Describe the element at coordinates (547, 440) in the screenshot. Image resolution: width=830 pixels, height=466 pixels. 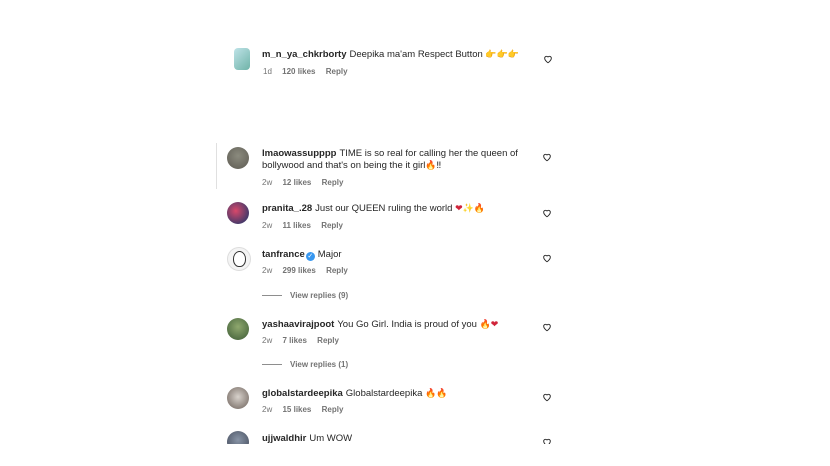
I see `heart-outline-icon` at that location.